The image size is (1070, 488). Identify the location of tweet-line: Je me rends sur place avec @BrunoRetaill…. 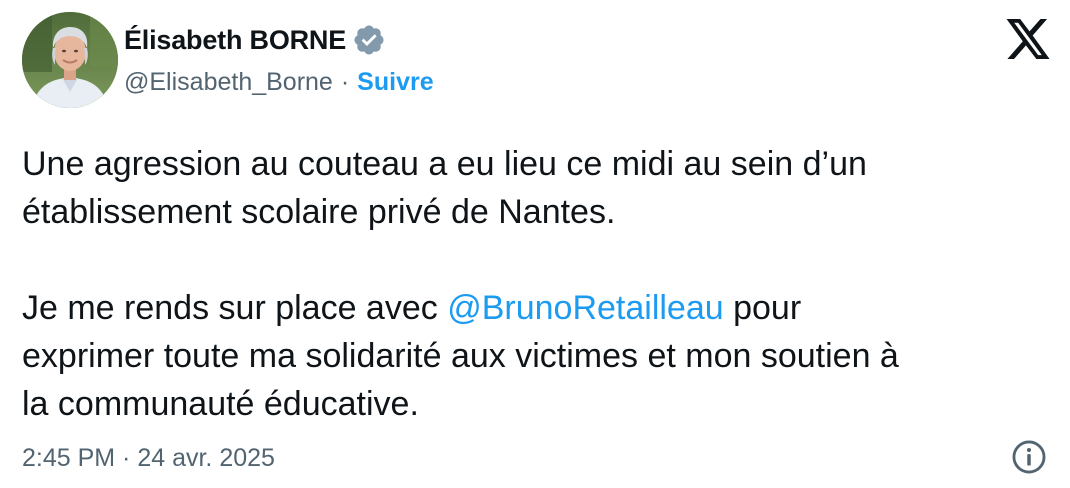
(537, 308).